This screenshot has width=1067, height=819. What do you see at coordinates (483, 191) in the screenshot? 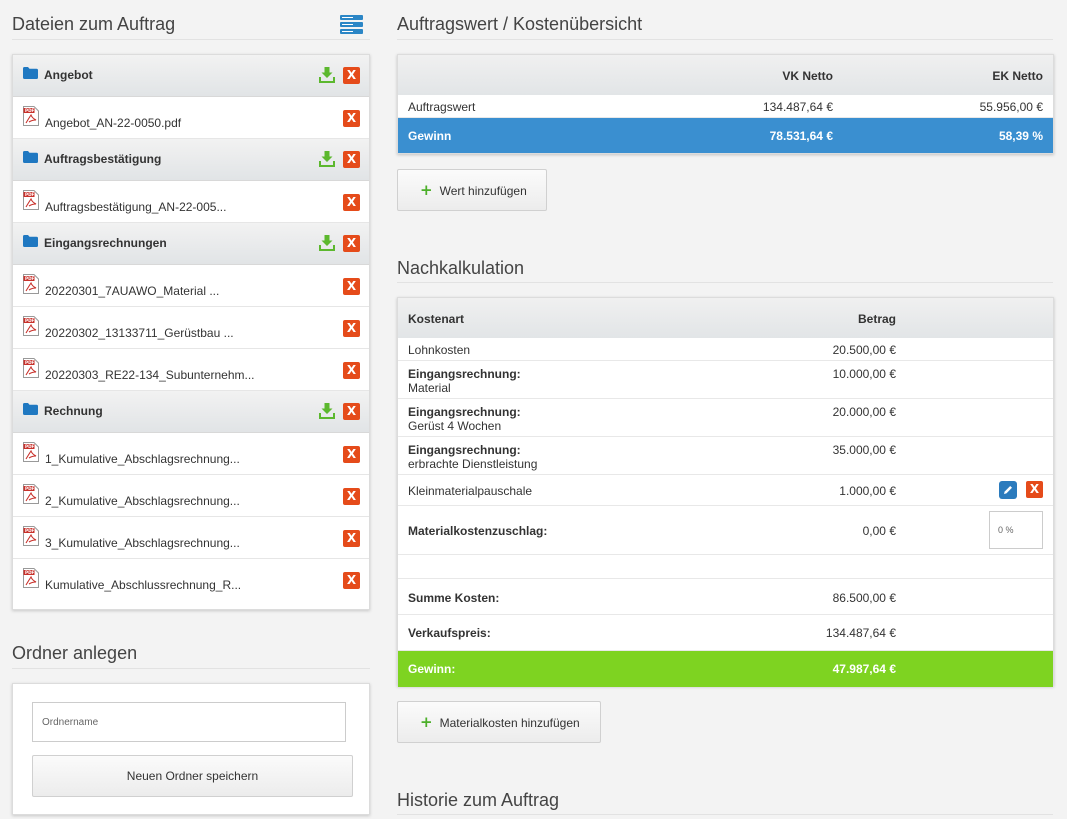
I see `add-value-label: Wert hinzufügen` at bounding box center [483, 191].